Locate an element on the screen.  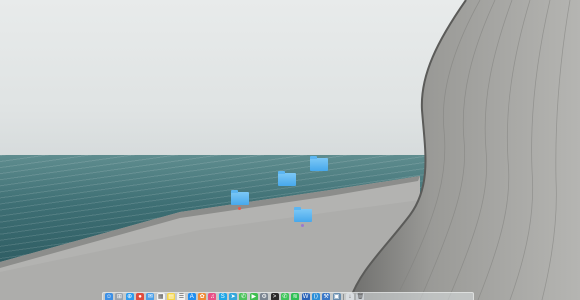
dock-separator is located at coordinates (343, 296).